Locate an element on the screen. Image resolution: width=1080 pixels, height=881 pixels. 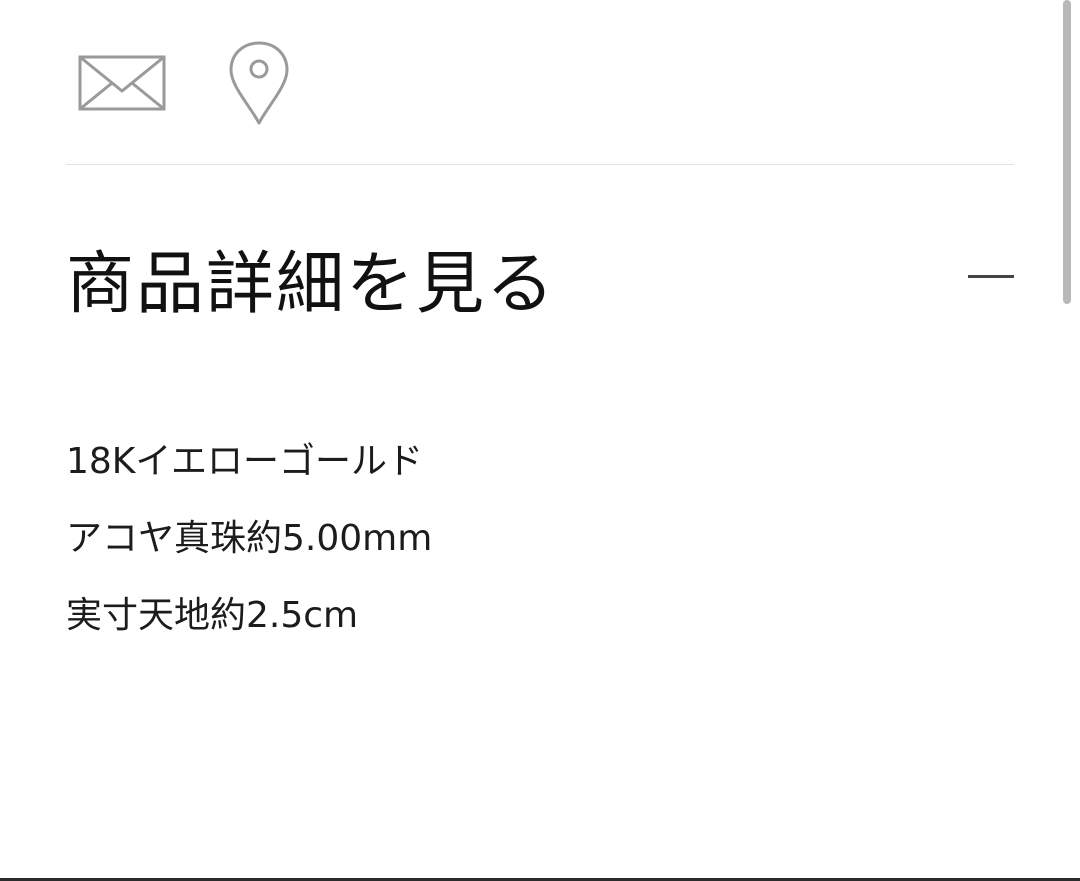
contact-icons-row is located at coordinates (198, 83).